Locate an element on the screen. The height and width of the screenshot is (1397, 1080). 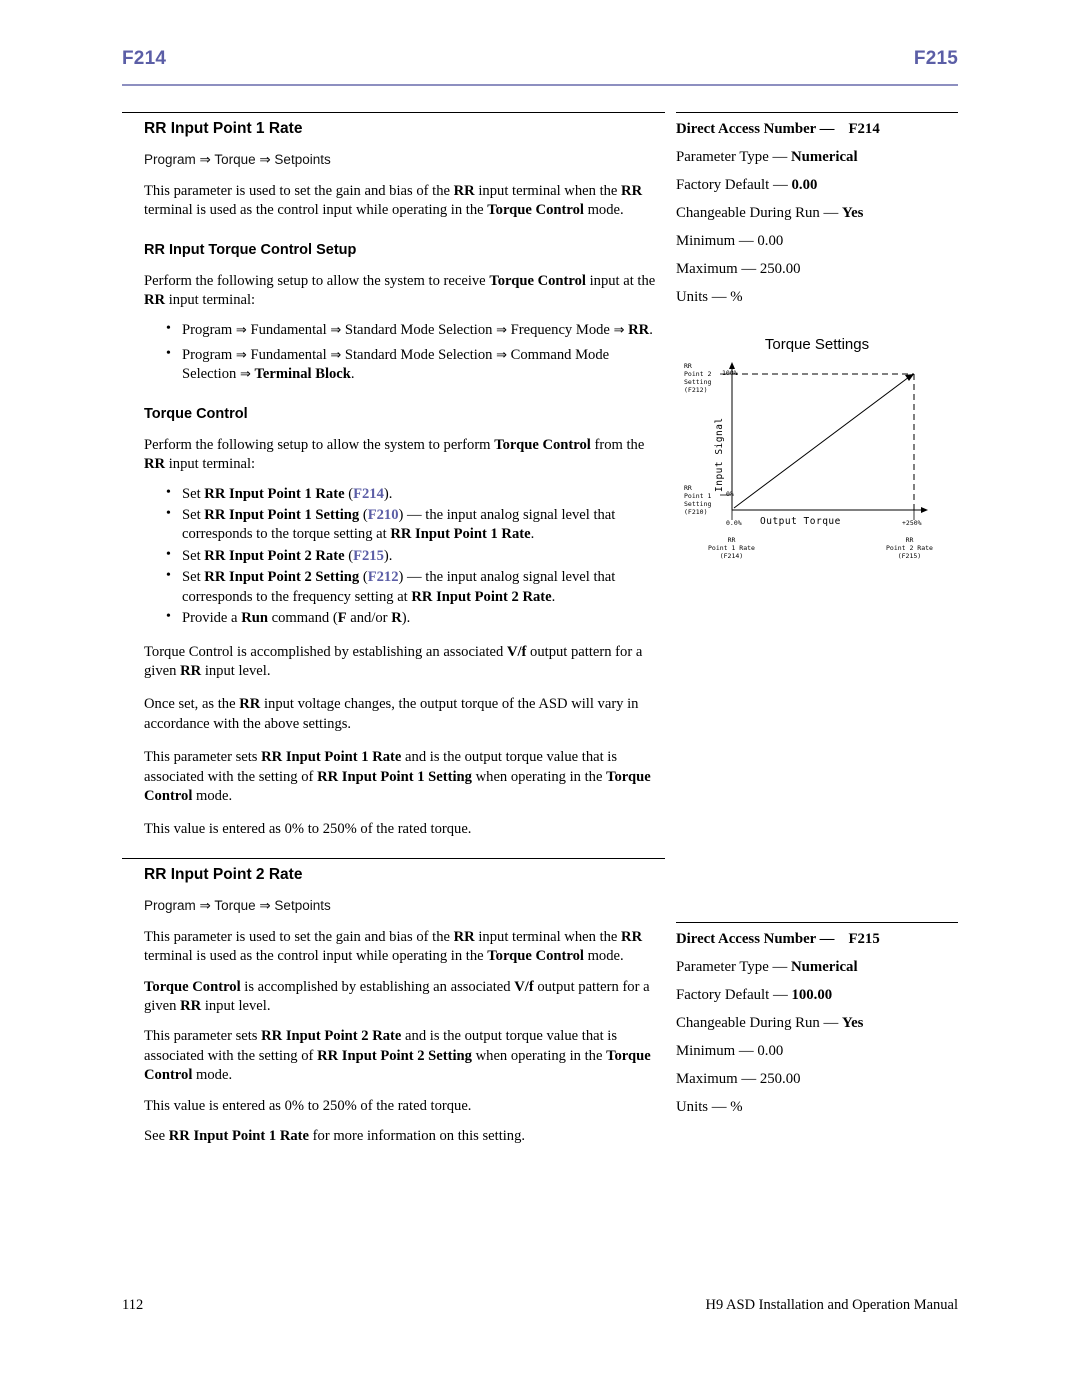
page-header: F214 F215 is located at coordinates (540, 59).